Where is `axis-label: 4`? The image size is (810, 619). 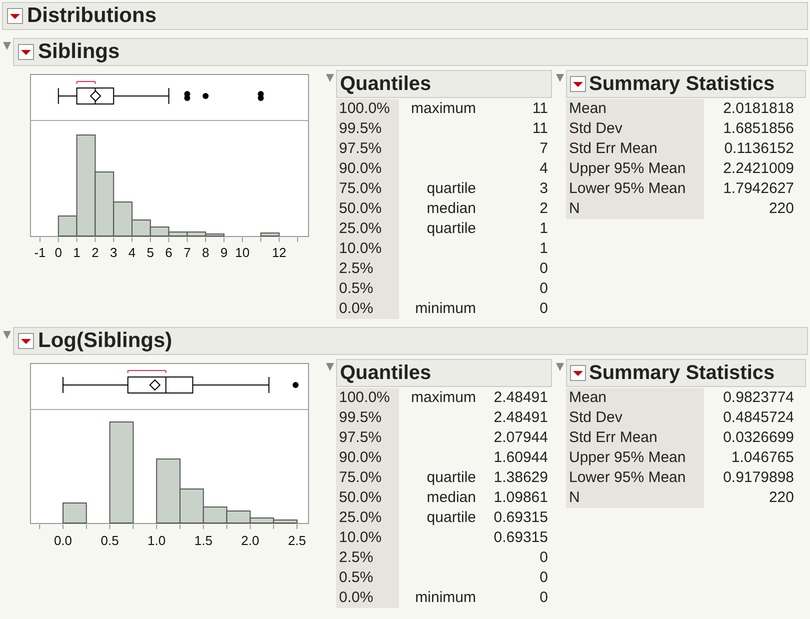 axis-label: 4 is located at coordinates (132, 252).